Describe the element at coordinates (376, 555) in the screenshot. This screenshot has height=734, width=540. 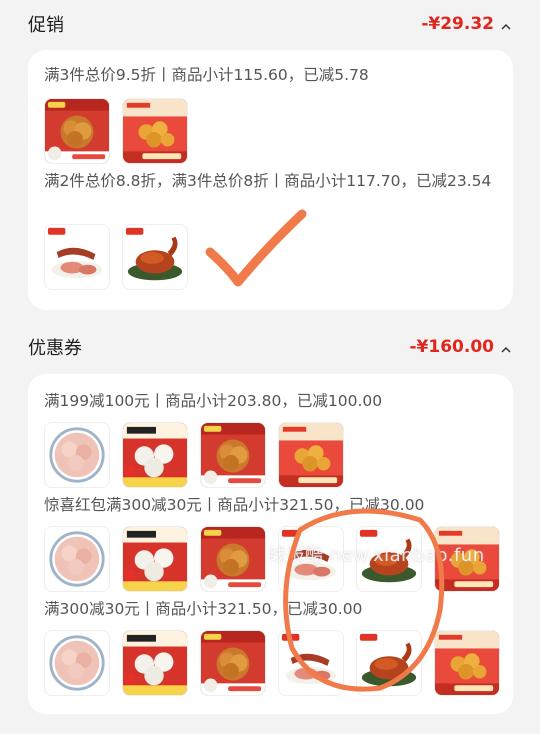
I see `watermark-text: 线报酷 new.xianbao.fun` at that location.